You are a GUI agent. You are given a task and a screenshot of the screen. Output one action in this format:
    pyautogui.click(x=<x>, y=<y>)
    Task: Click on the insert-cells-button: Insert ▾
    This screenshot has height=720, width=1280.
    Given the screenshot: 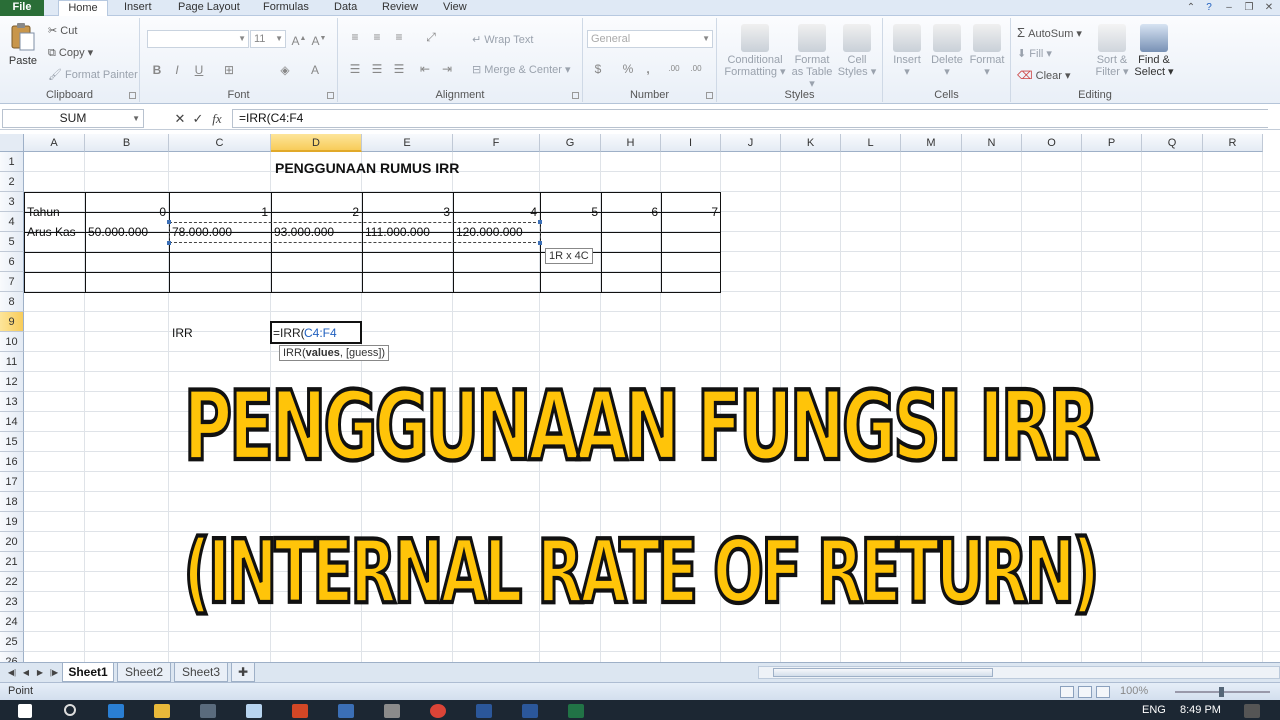 What is the action you would take?
    pyautogui.click(x=907, y=51)
    